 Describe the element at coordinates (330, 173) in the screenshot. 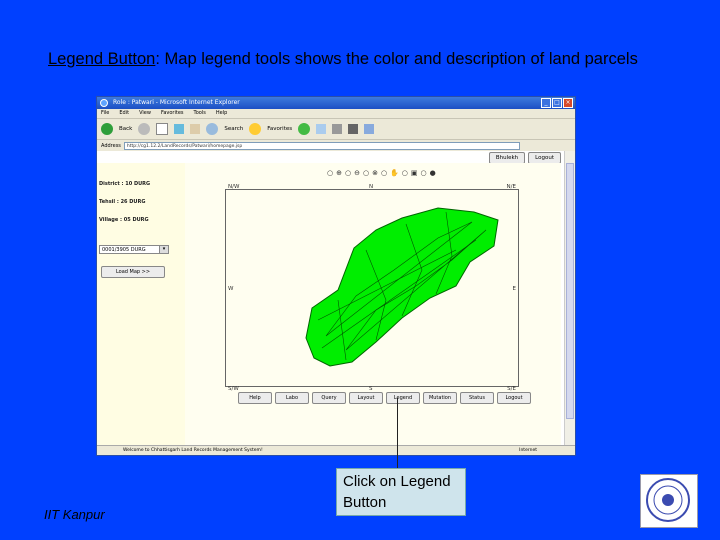

I see `radio-zoom-in: ○` at that location.